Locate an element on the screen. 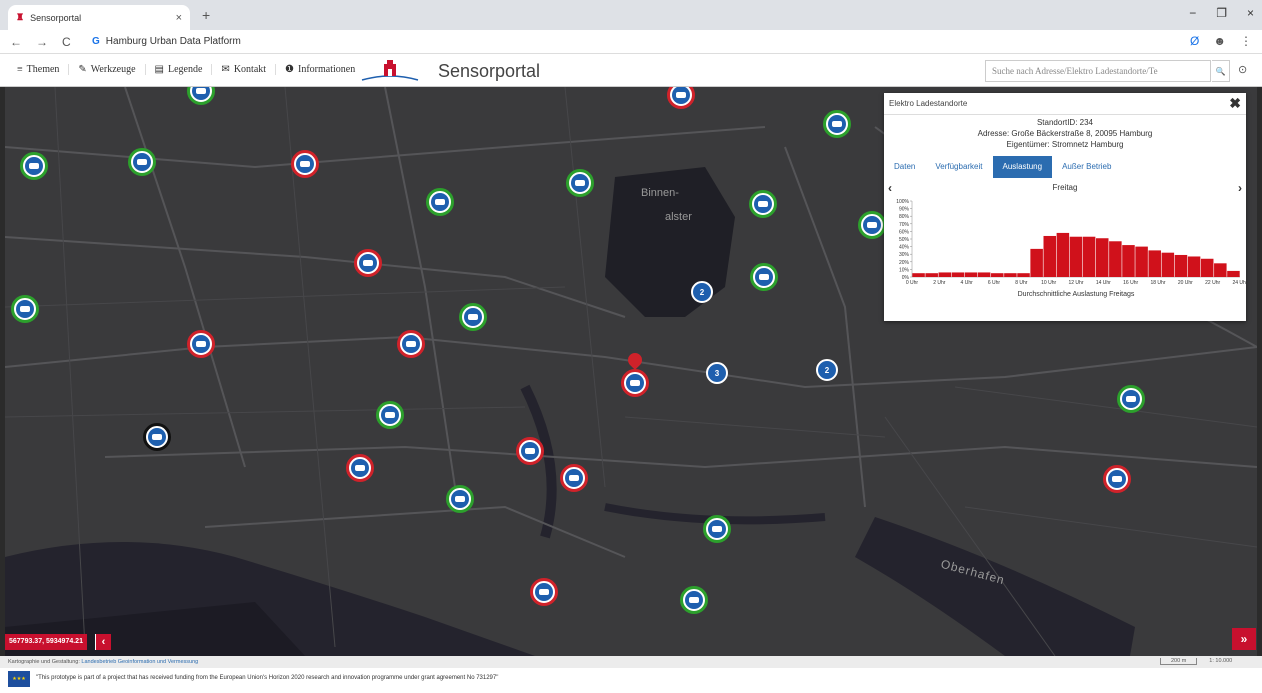 The image size is (1262, 693). tab-close-icon: × is located at coordinates (179, 18).